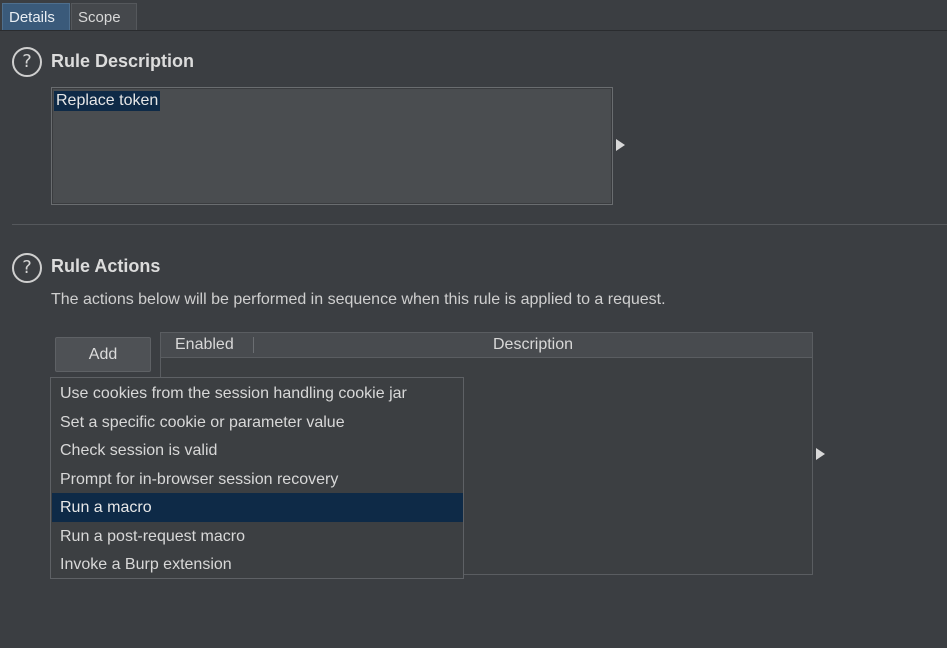 Image resolution: width=947 pixels, height=648 pixels. Describe the element at coordinates (479, 224) in the screenshot. I see `section-divider` at that location.